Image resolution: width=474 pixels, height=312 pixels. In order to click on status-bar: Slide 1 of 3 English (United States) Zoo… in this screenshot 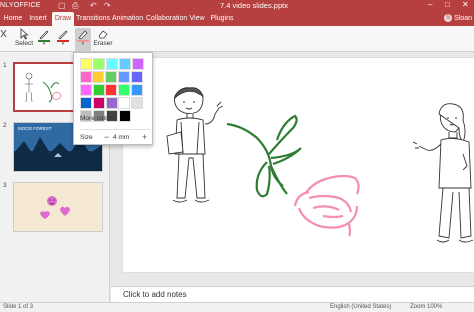, I will do `click(237, 307)`.